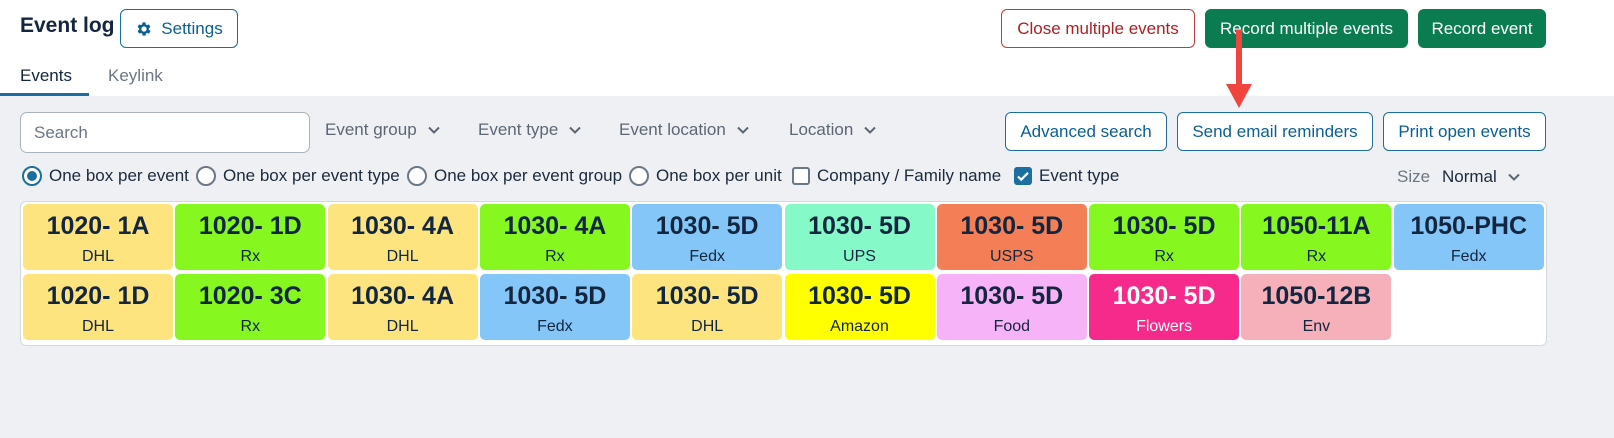 Image resolution: width=1614 pixels, height=438 pixels. I want to click on annotation-arrow-icon, so click(1239, 69).